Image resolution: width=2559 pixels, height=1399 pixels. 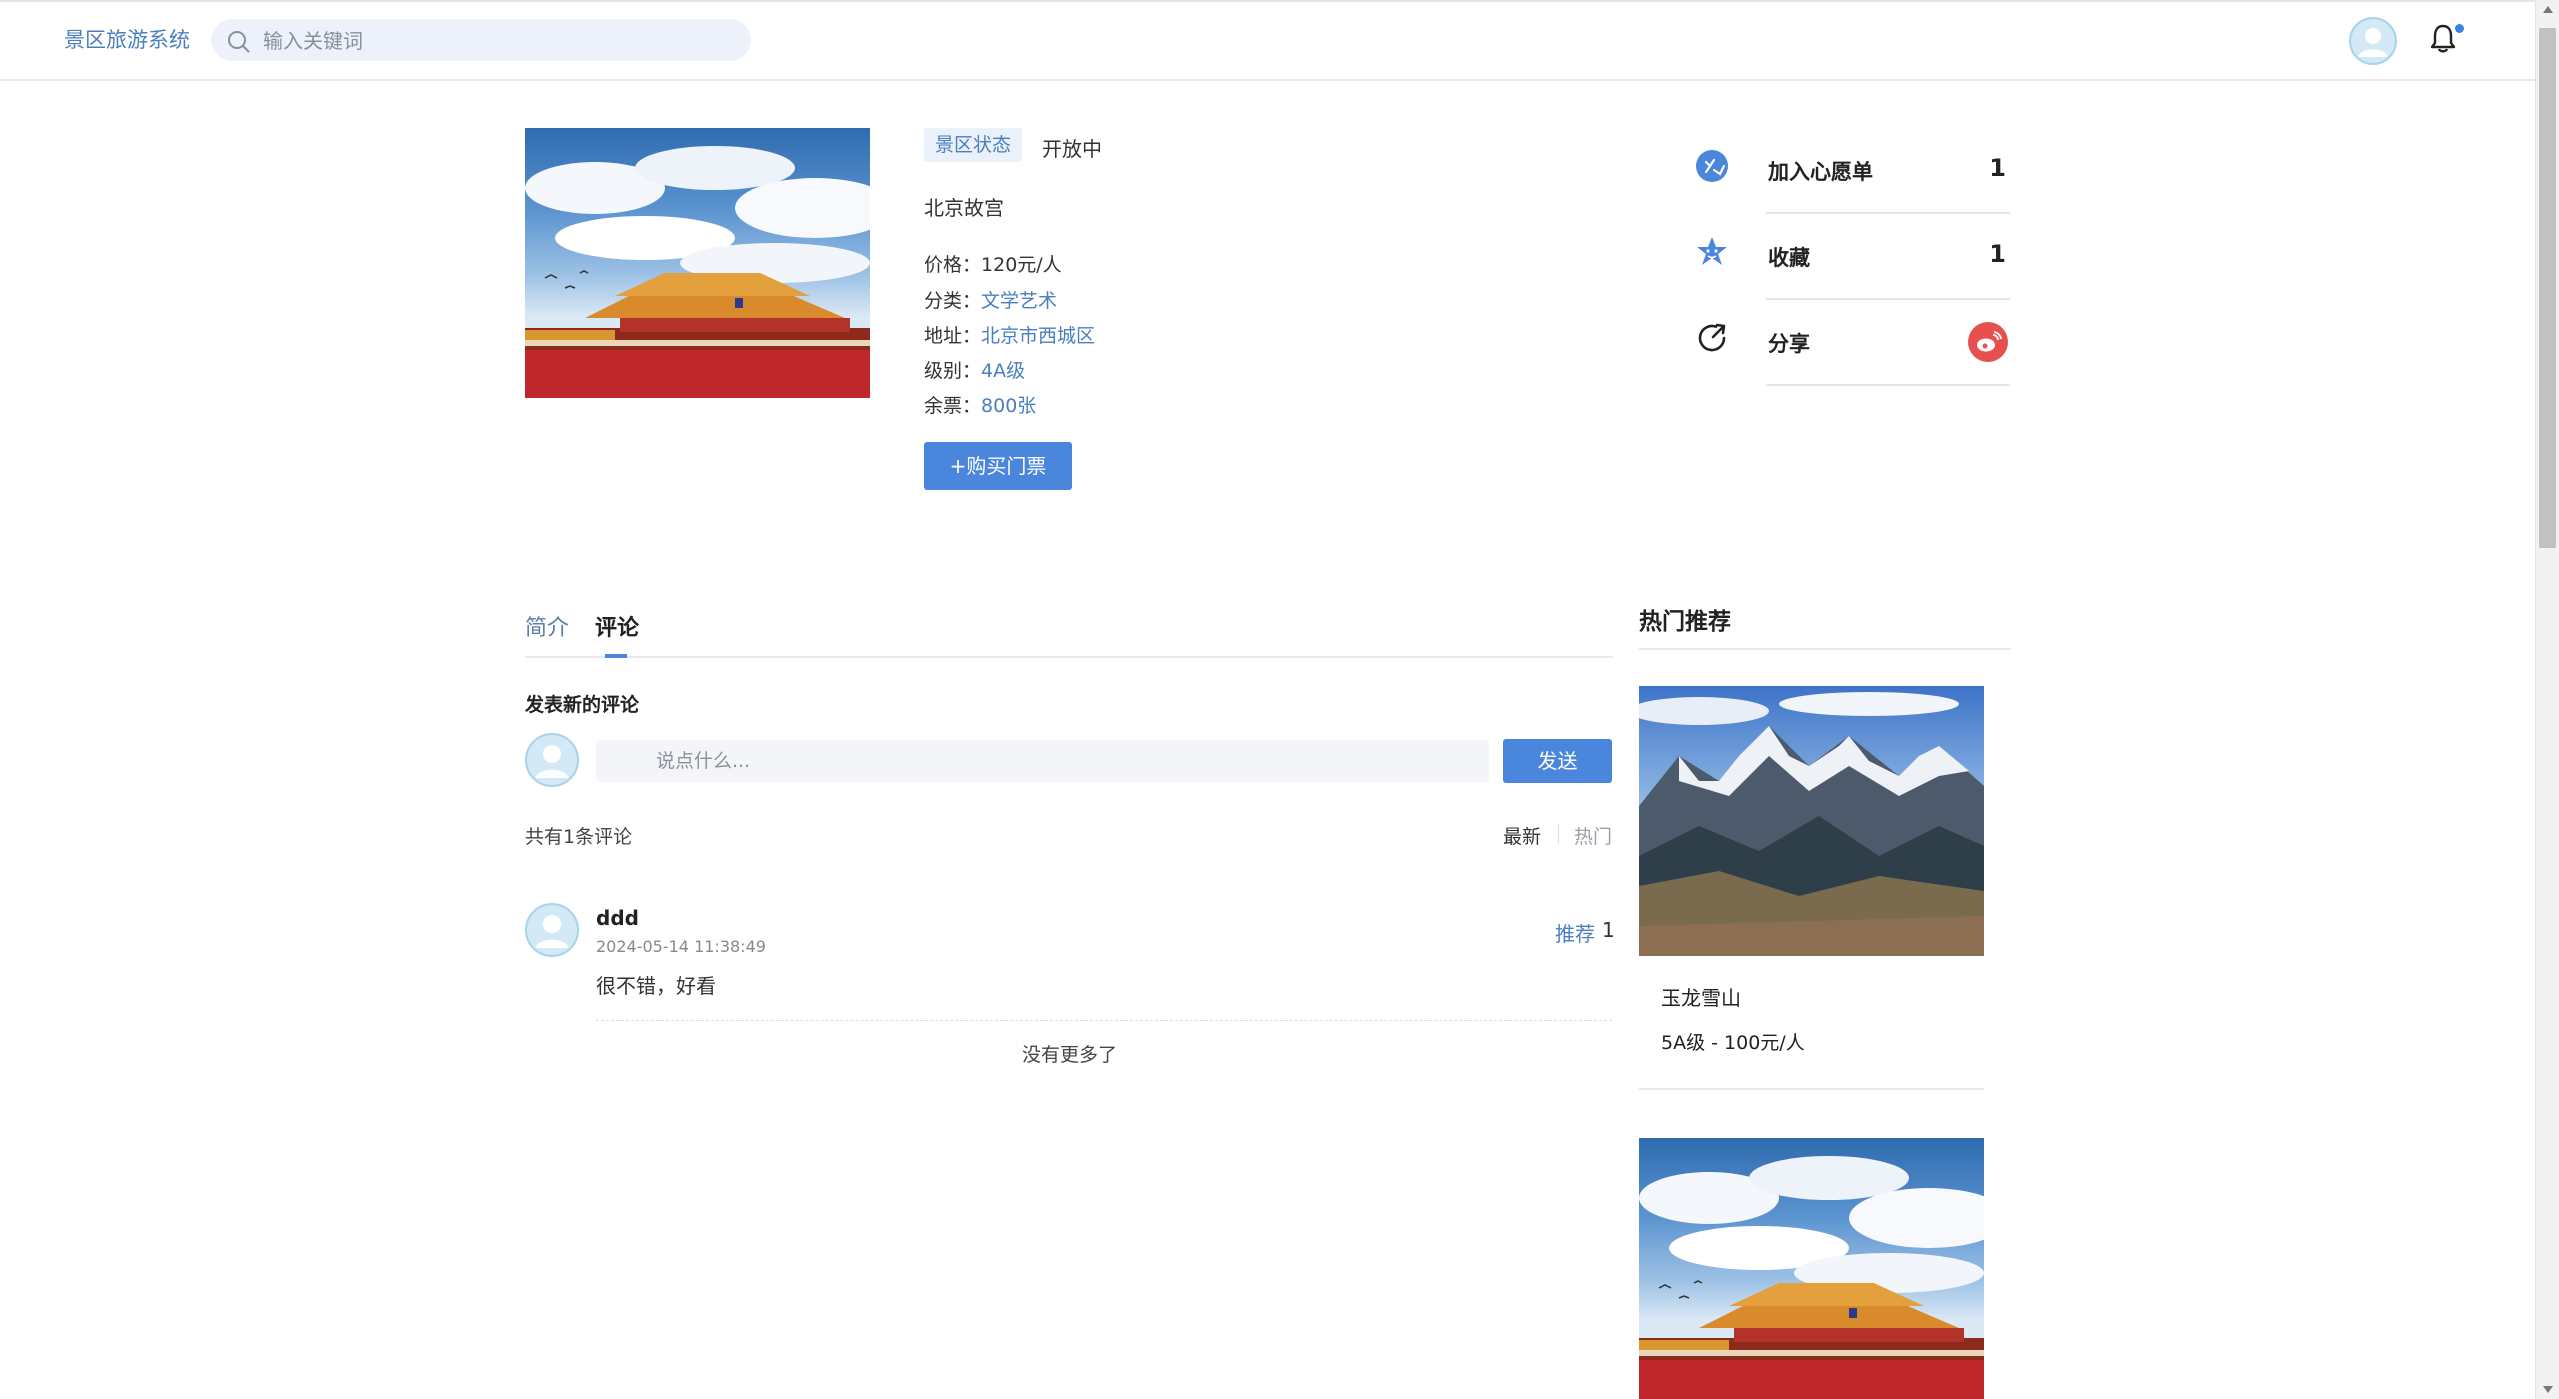 What do you see at coordinates (1712, 166) in the screenshot?
I see `wishlist-icon` at bounding box center [1712, 166].